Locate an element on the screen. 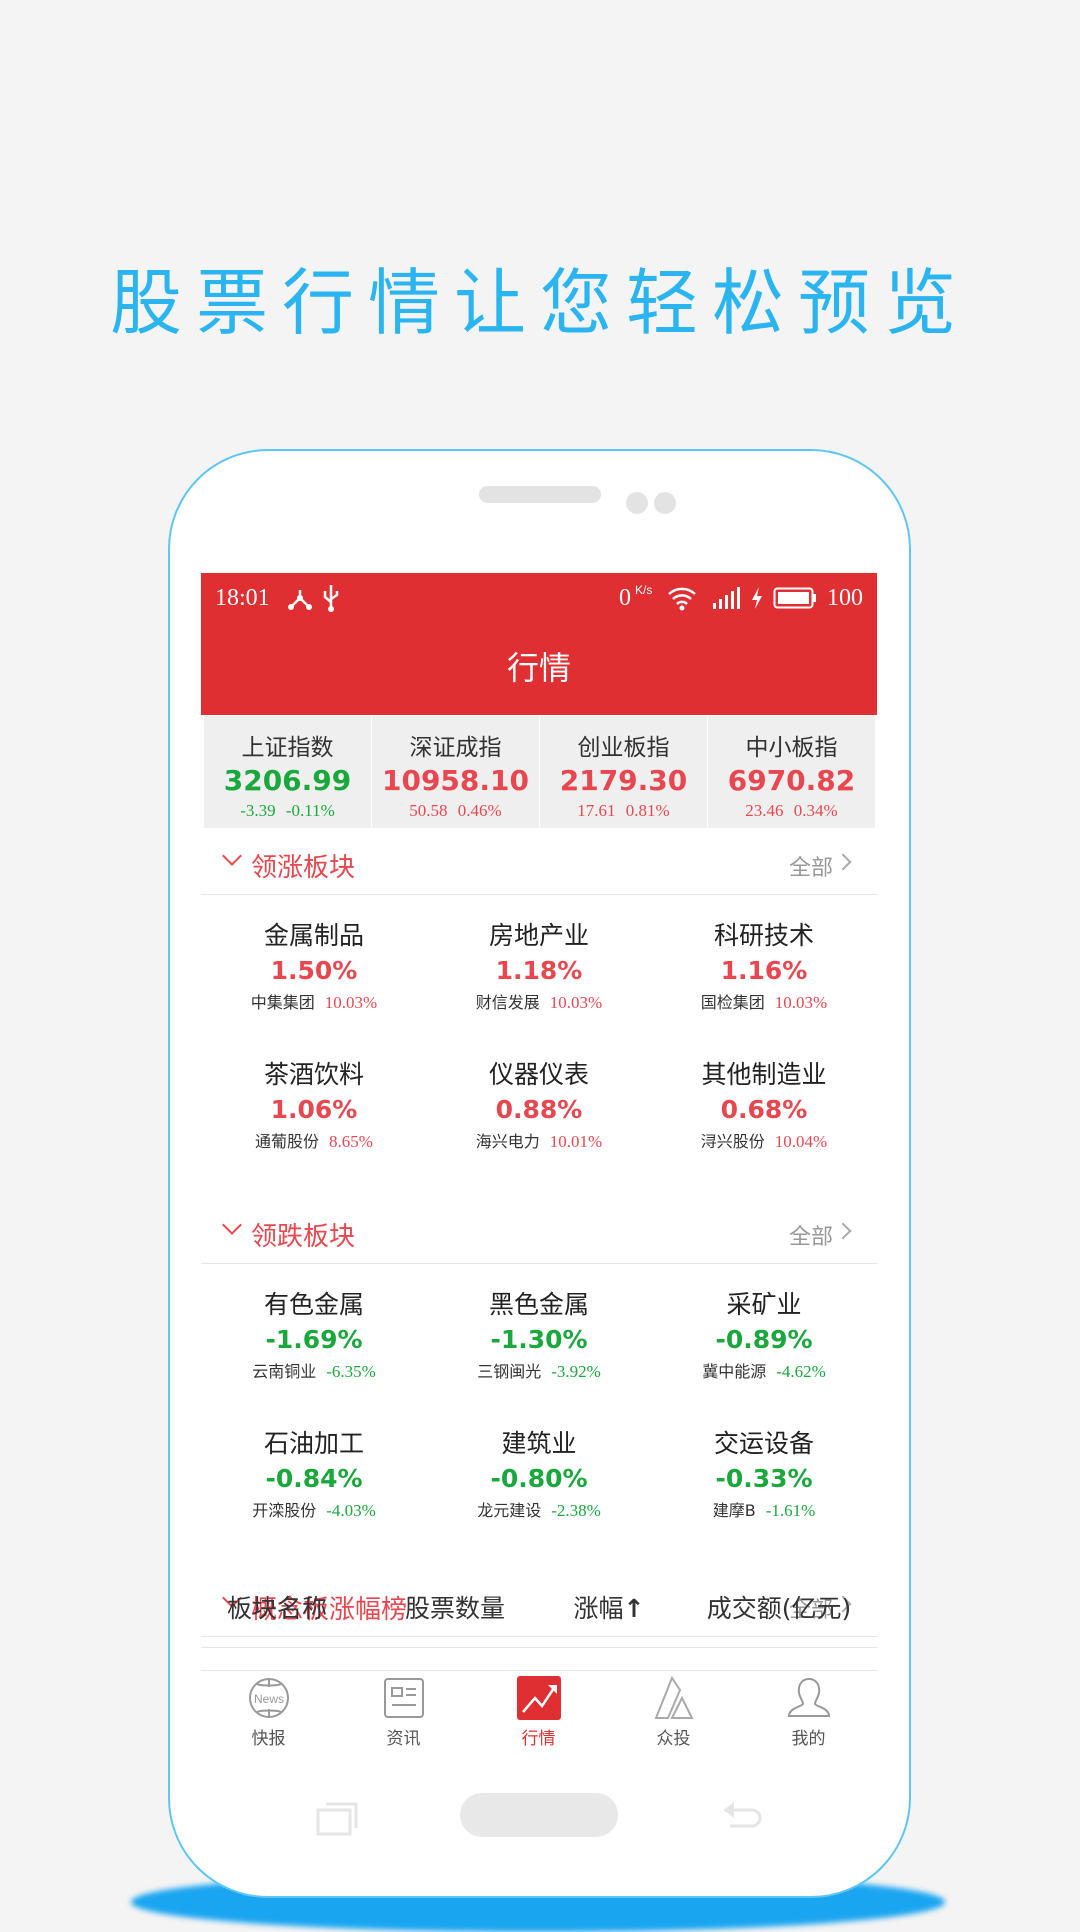 This screenshot has width=1080, height=1932. leading-stock-pct: 10.01% is located at coordinates (576, 1141).